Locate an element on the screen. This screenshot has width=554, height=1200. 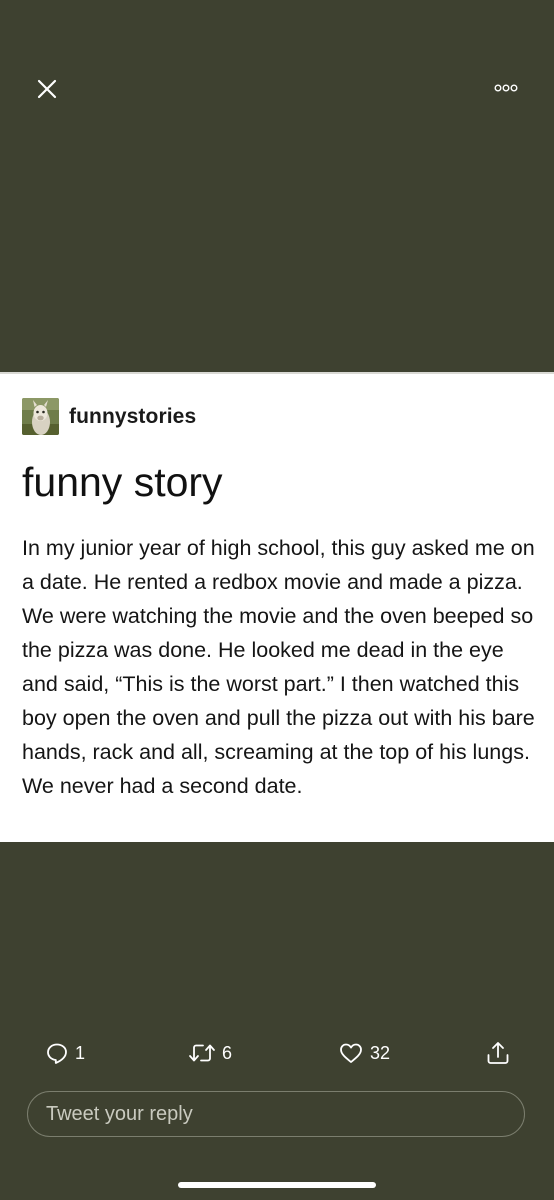
close-button is located at coordinates (47, 89).